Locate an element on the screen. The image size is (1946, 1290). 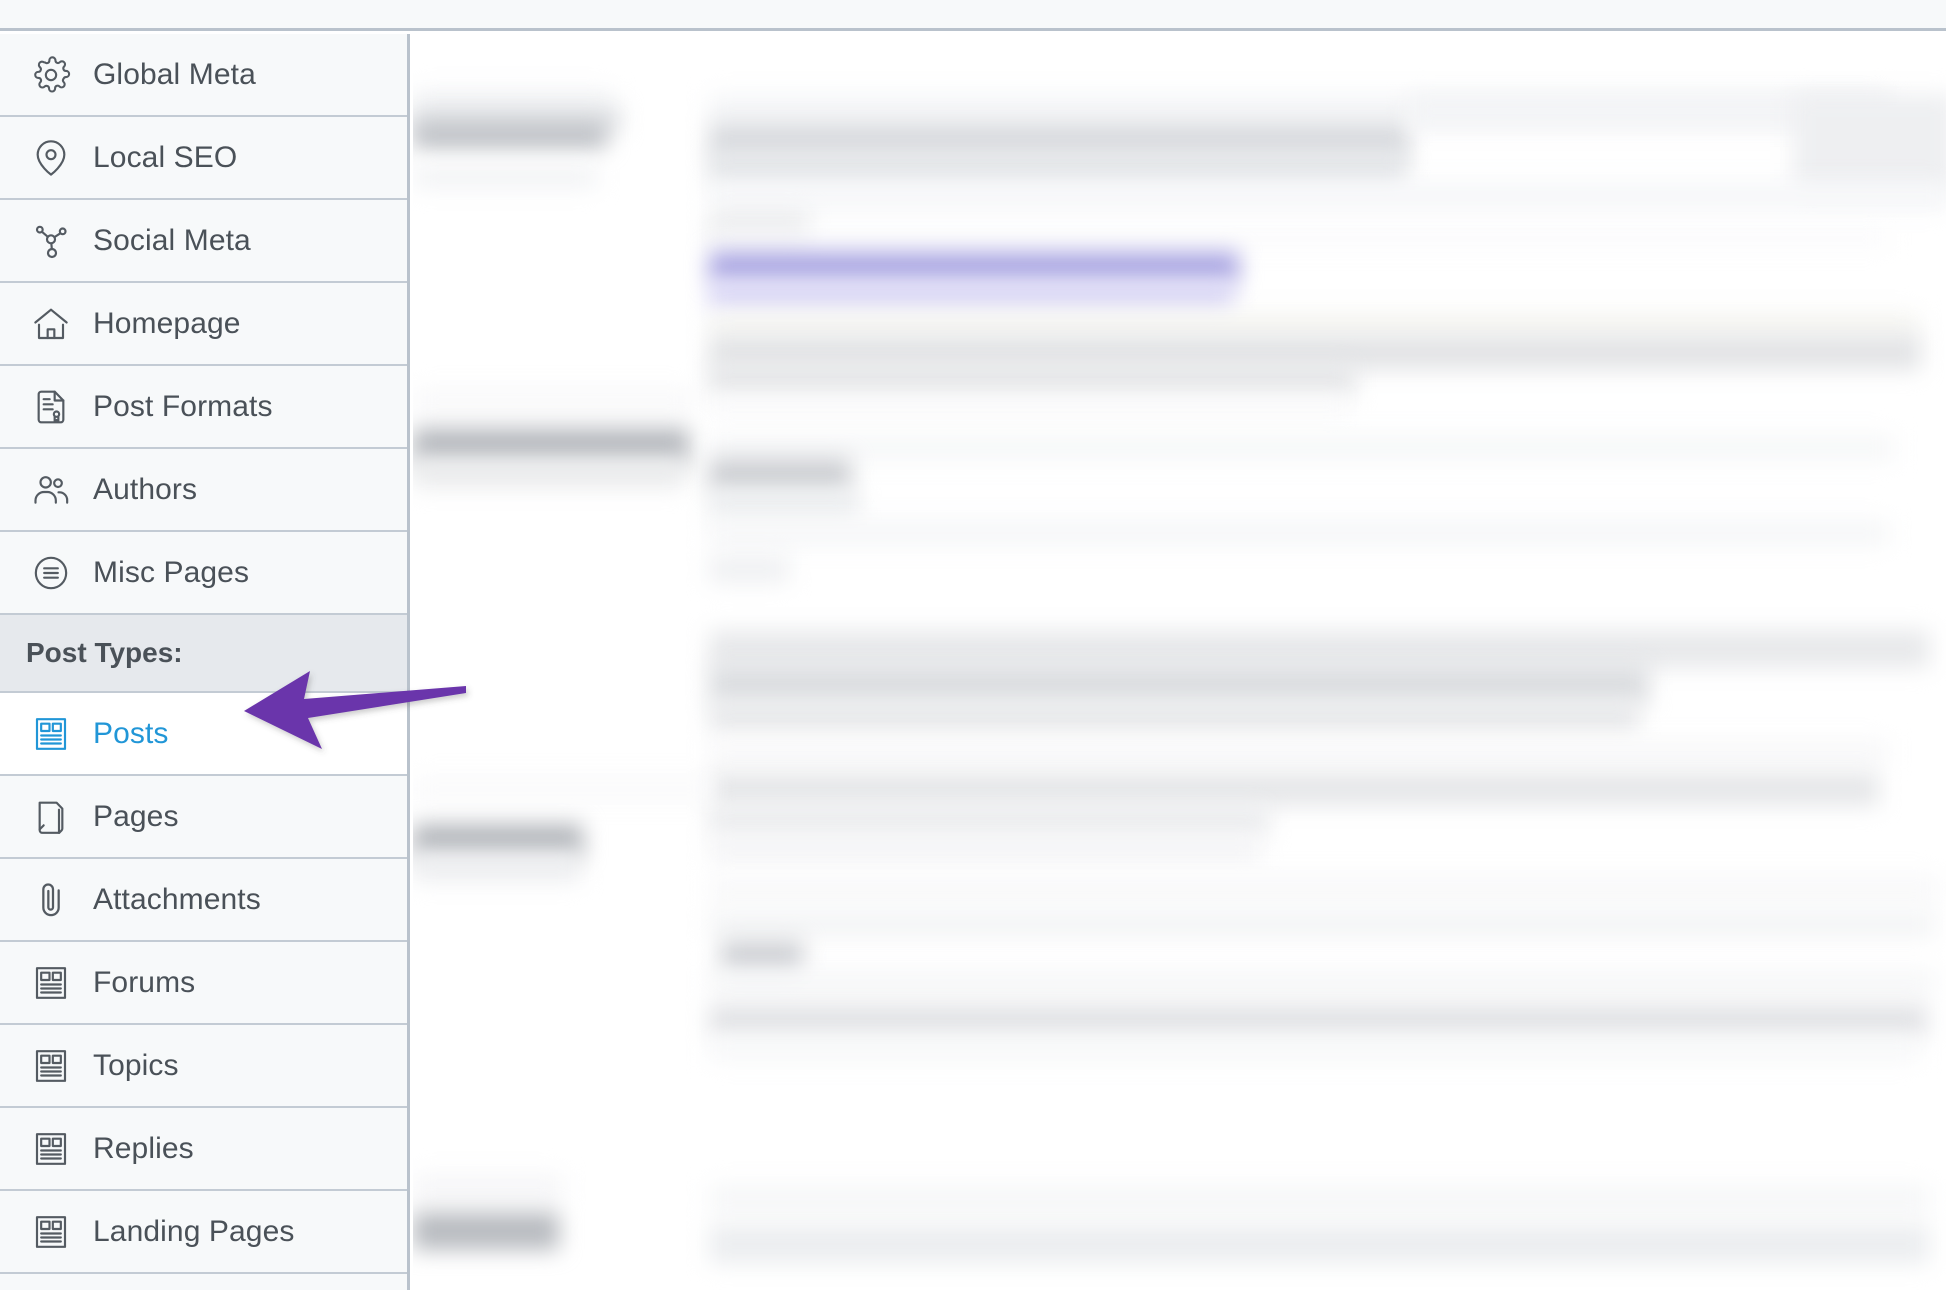
home-icon is located at coordinates (51, 324).